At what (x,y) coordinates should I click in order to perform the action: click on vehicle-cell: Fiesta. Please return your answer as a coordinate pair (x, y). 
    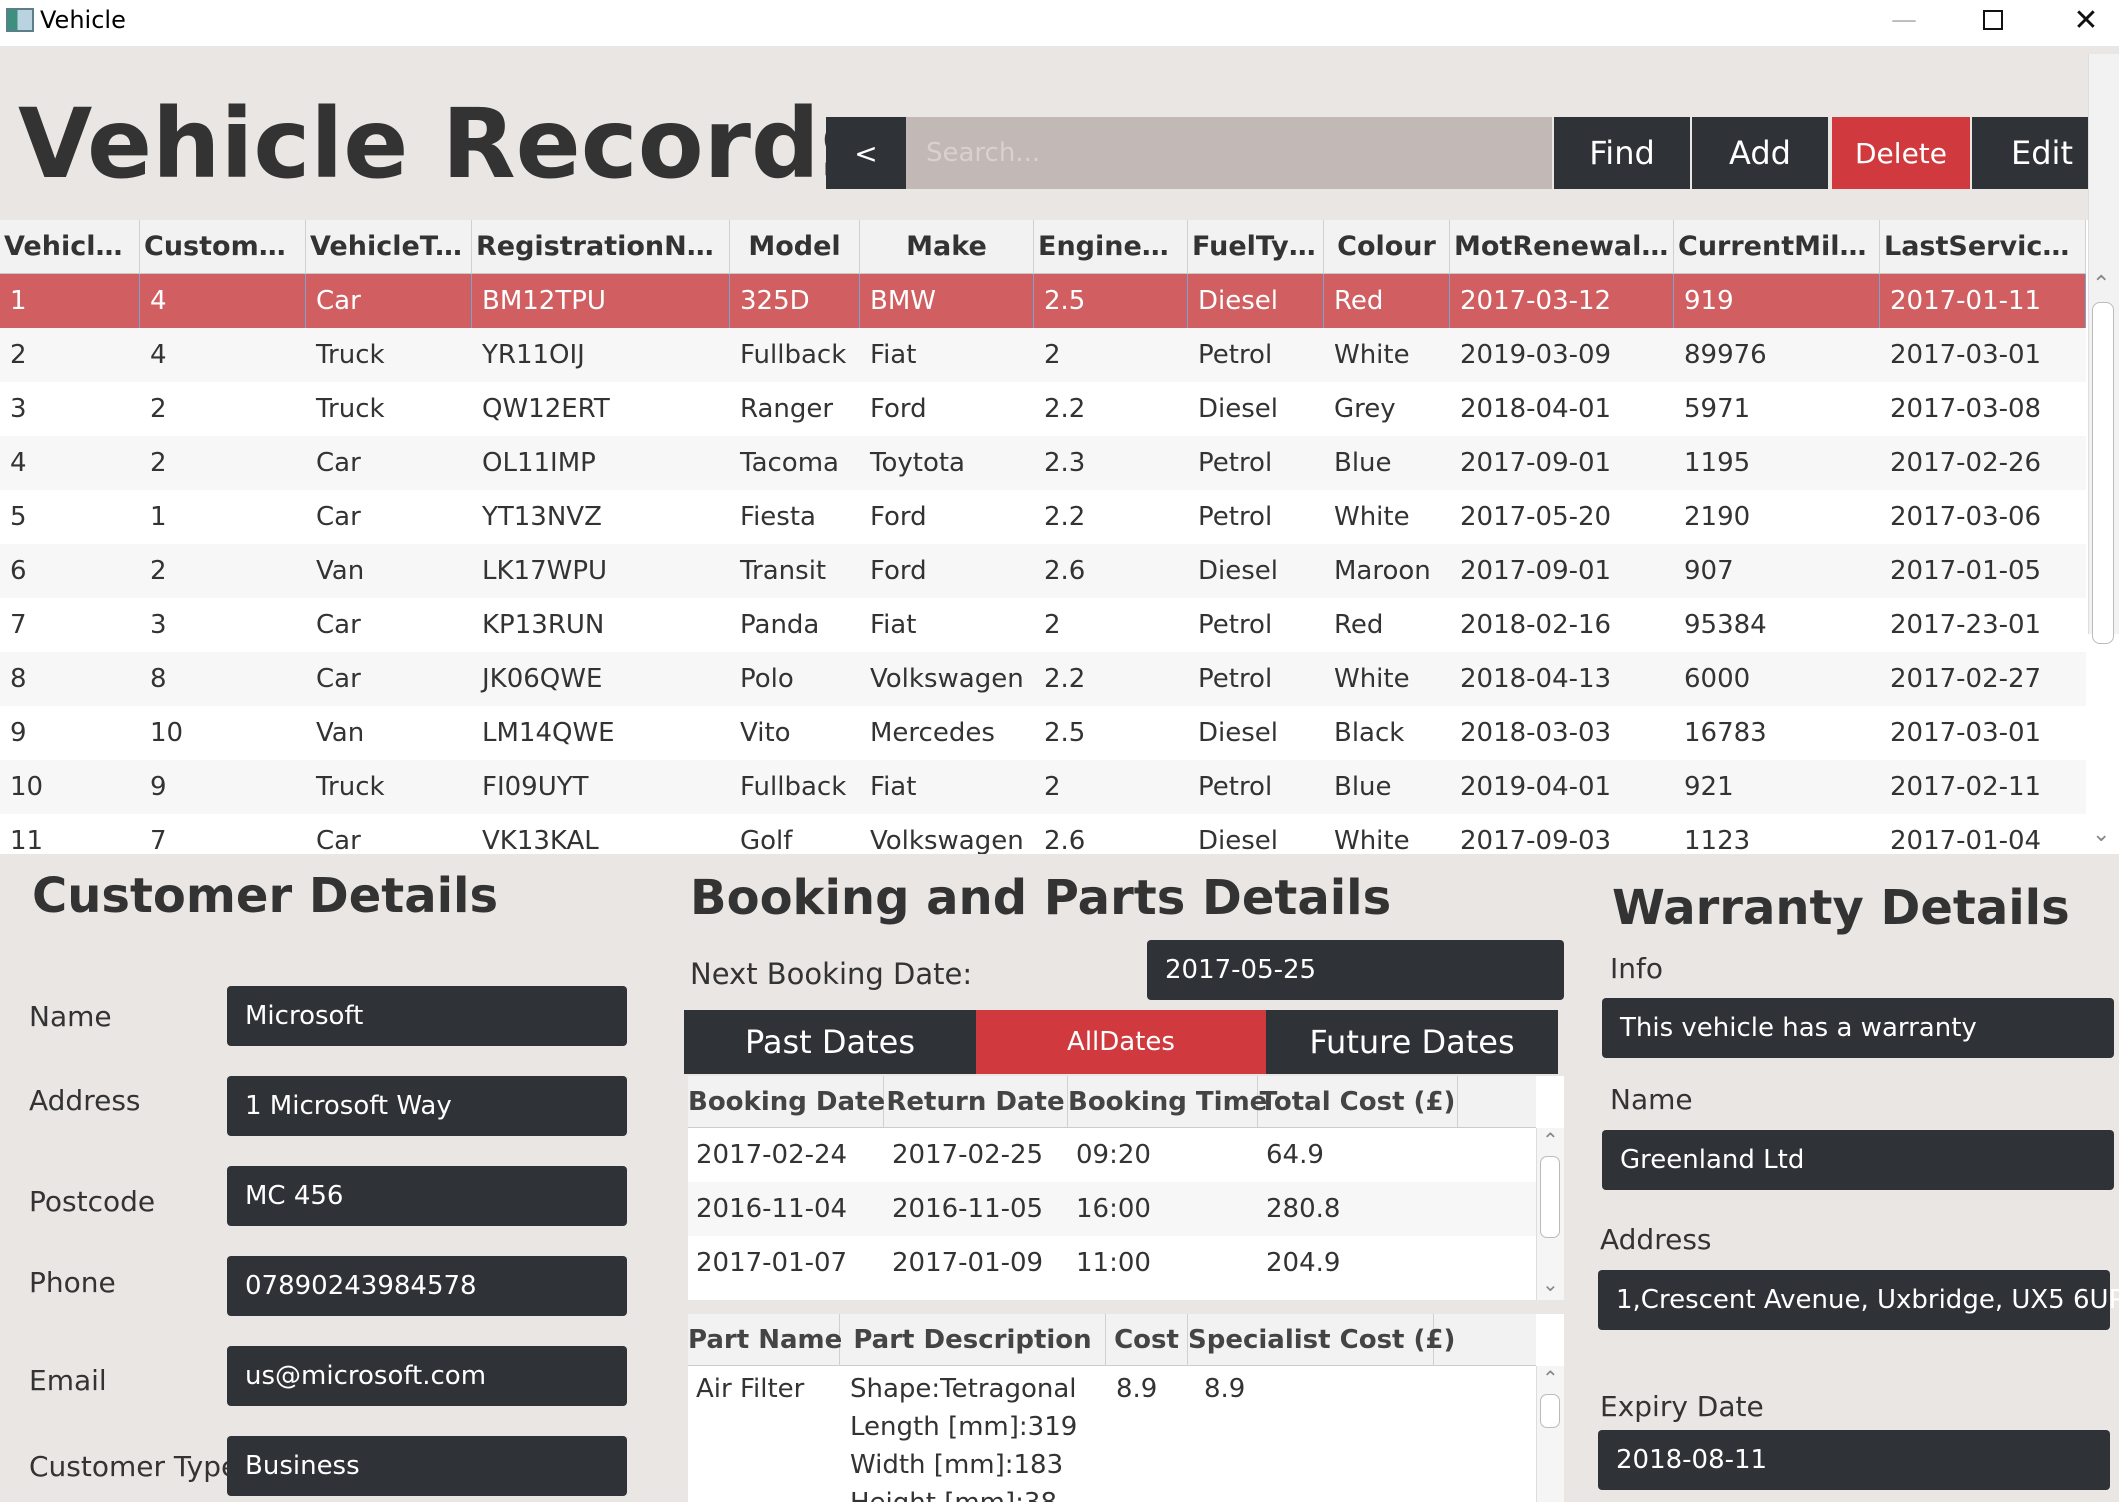
    Looking at the image, I should click on (778, 517).